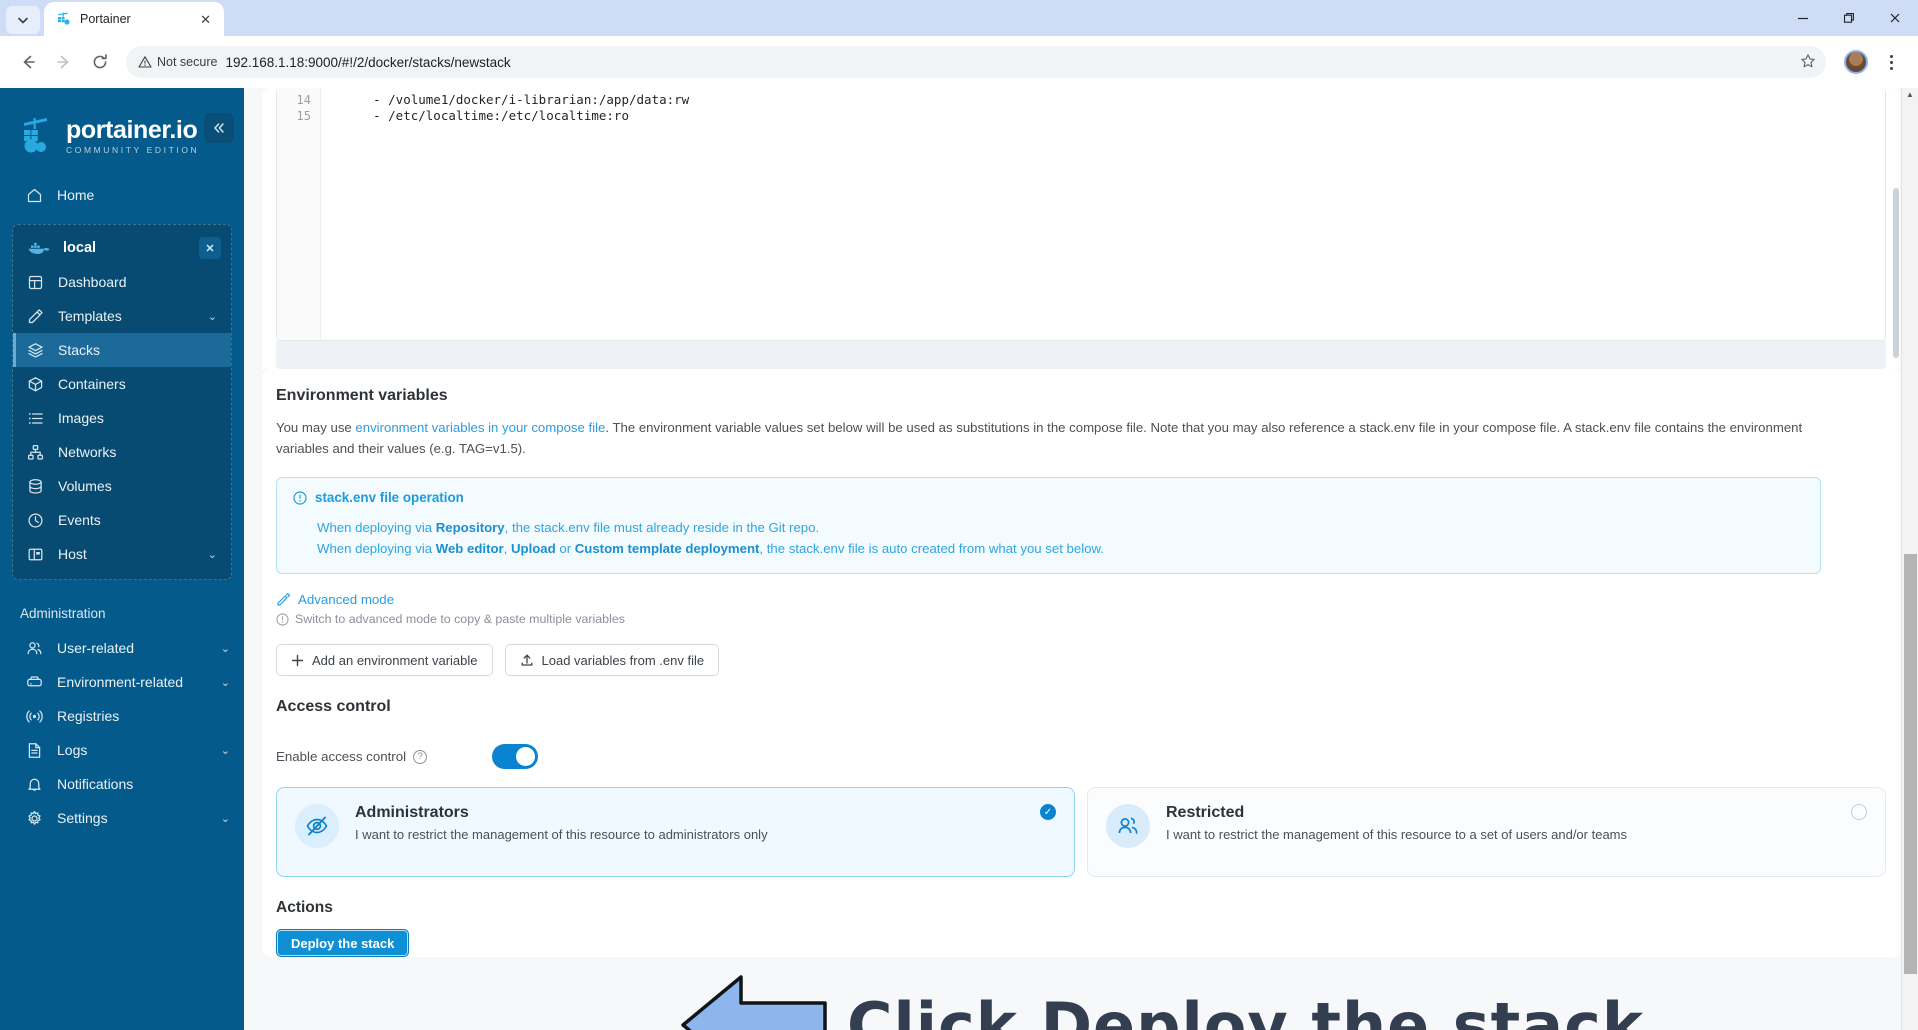 This screenshot has height=1030, width=1918. I want to click on sidebar-item-home: Home, so click(122, 195).